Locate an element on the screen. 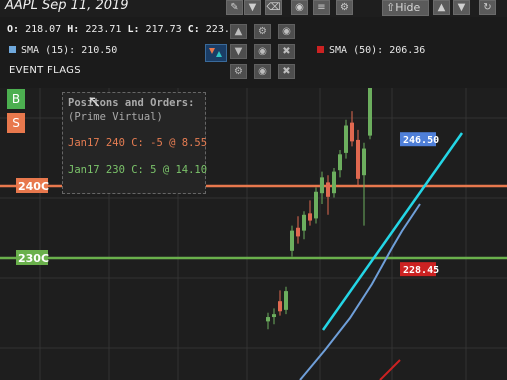 The width and height of the screenshot is (507, 380). sma15-eye-icon: ◉ is located at coordinates (286, 31).